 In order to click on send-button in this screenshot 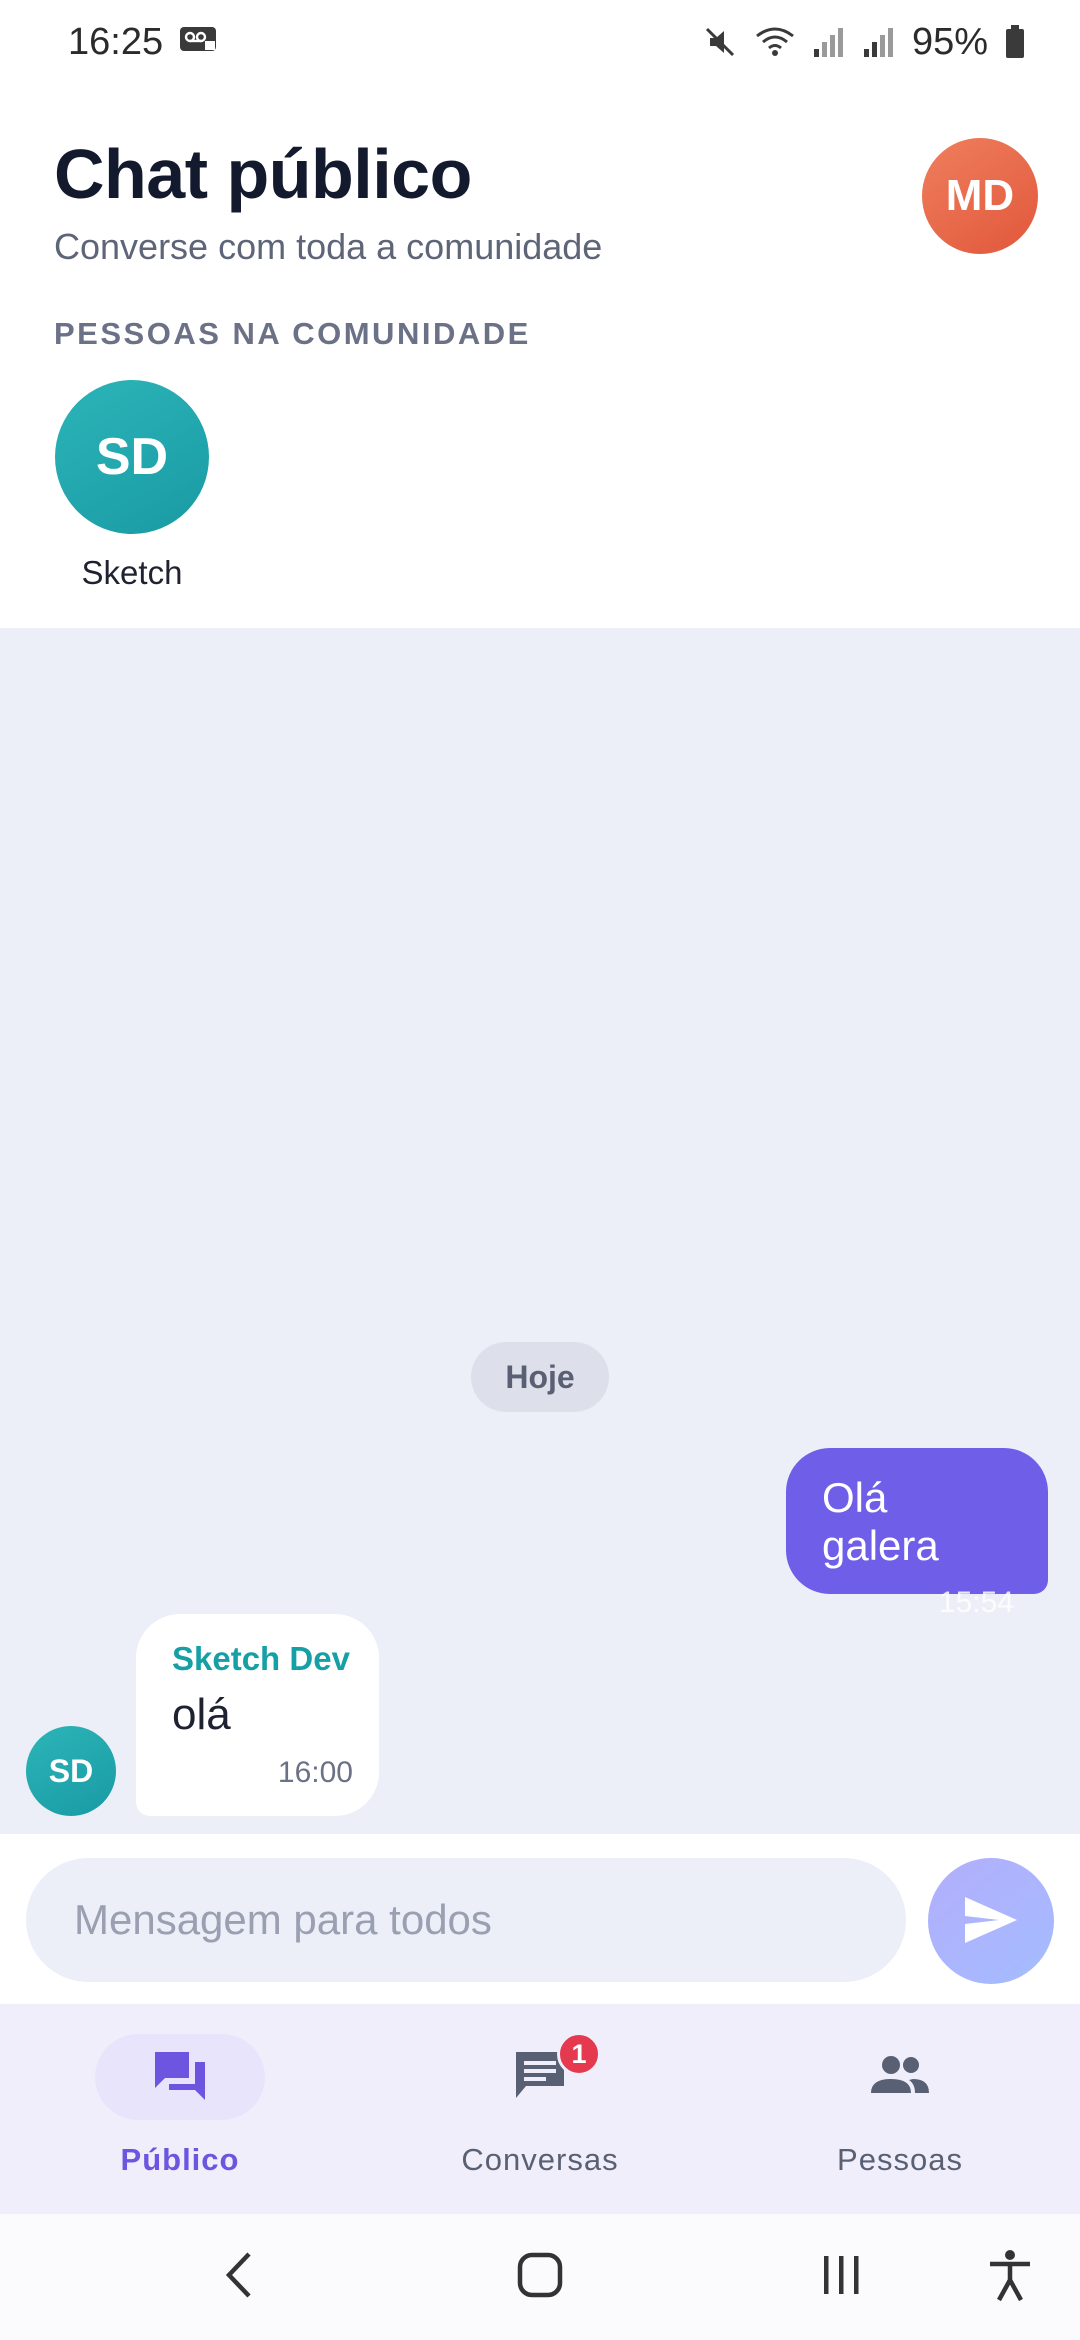, I will do `click(991, 1921)`.